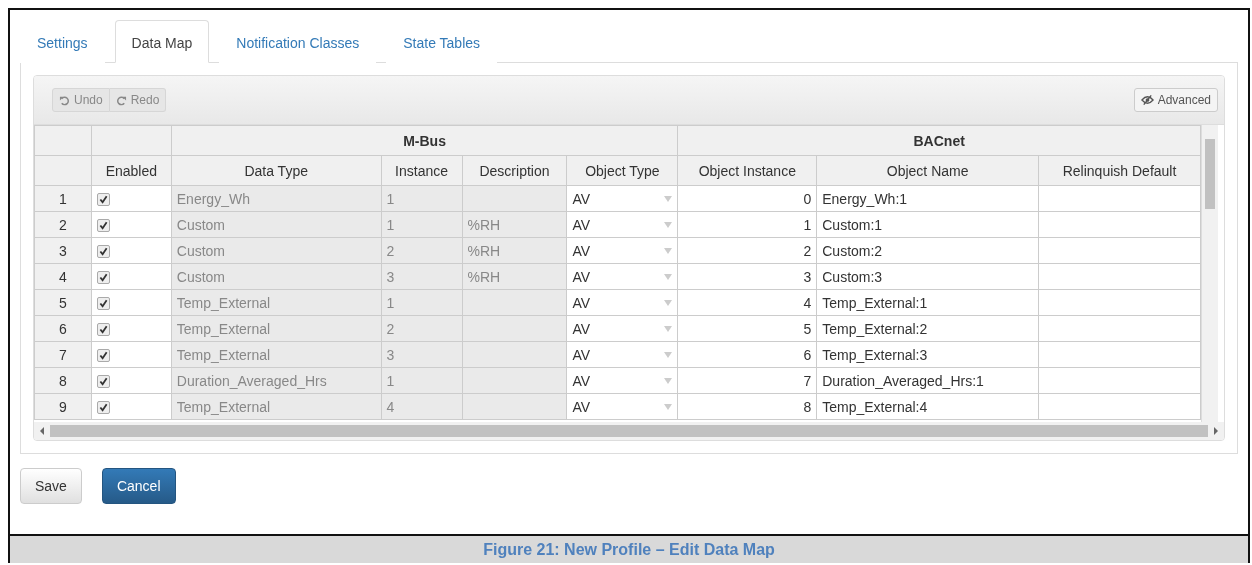 The image size is (1252, 565). Describe the element at coordinates (1175, 100) in the screenshot. I see `advanced-button: Advanced` at that location.